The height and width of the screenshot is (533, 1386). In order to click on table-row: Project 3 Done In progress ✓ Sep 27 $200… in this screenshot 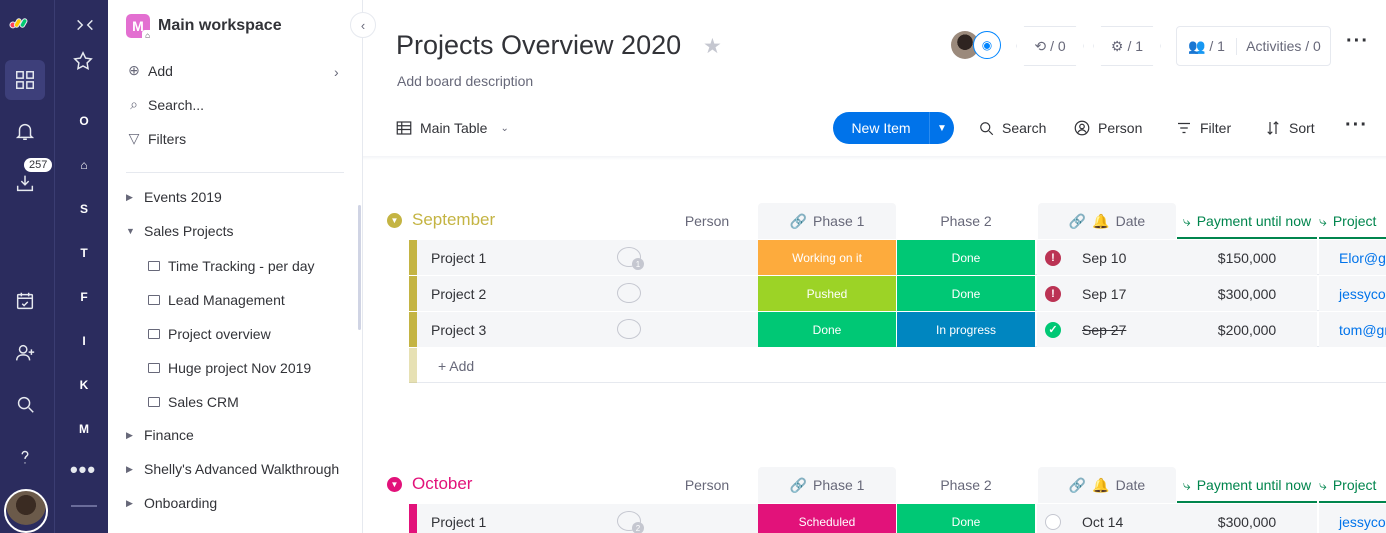, I will do `click(897, 329)`.